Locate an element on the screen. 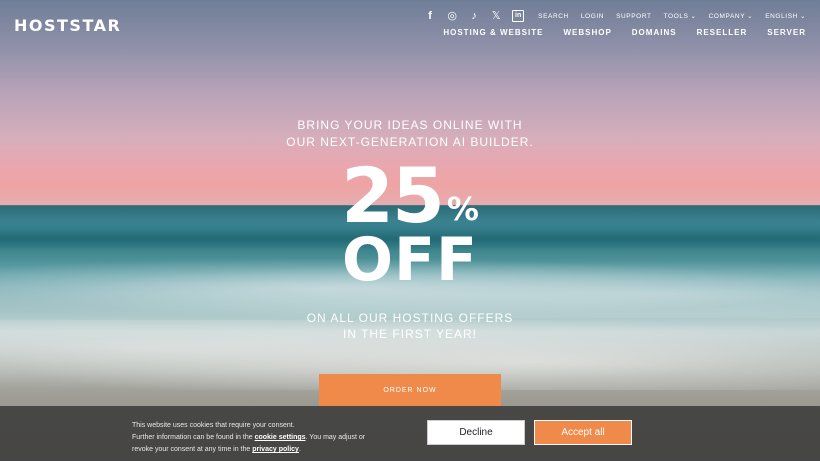 The image size is (820, 461). subline-line: ON ALL OUR HOSTING OFFERS is located at coordinates (410, 318).